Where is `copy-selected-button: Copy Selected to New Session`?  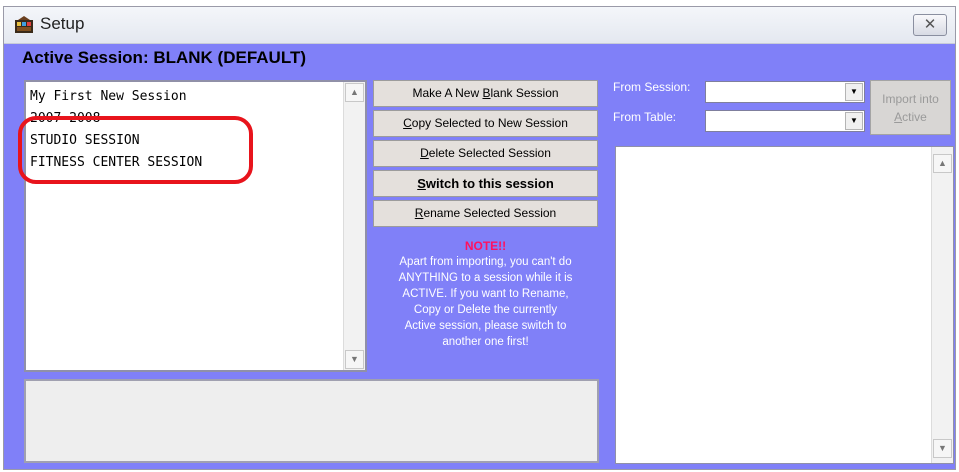 copy-selected-button: Copy Selected to New Session is located at coordinates (485, 123).